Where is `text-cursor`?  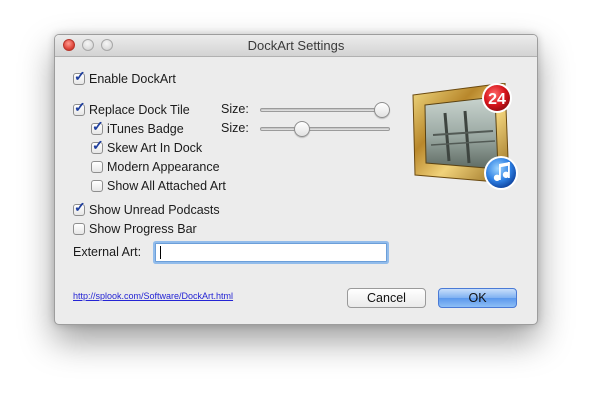
text-cursor is located at coordinates (160, 252).